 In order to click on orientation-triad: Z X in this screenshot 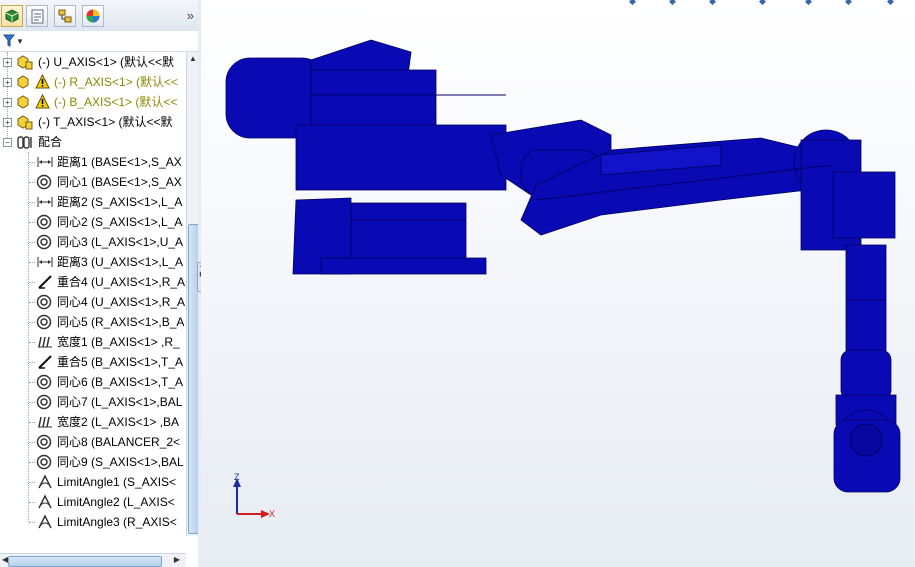, I will do `click(254, 495)`.